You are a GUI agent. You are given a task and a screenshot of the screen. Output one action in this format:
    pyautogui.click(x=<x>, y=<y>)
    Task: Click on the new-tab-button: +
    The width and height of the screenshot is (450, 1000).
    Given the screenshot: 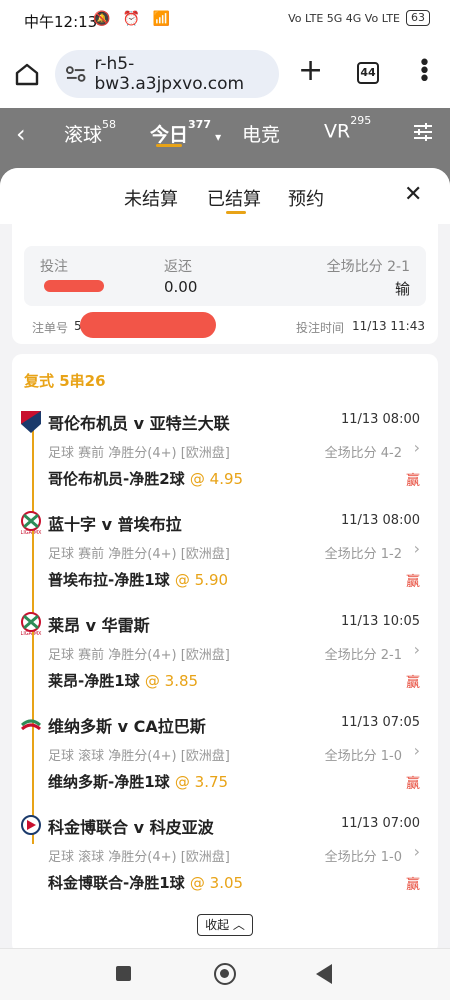 What is the action you would take?
    pyautogui.click(x=310, y=71)
    